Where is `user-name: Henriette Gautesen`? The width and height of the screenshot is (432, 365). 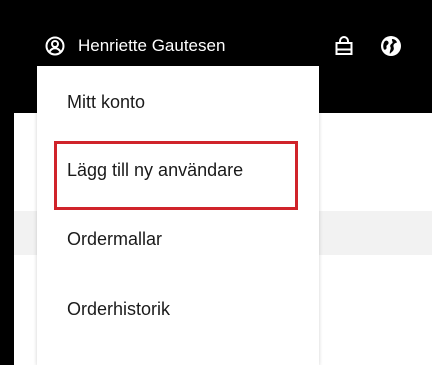
user-name: Henriette Gautesen is located at coordinates (152, 45).